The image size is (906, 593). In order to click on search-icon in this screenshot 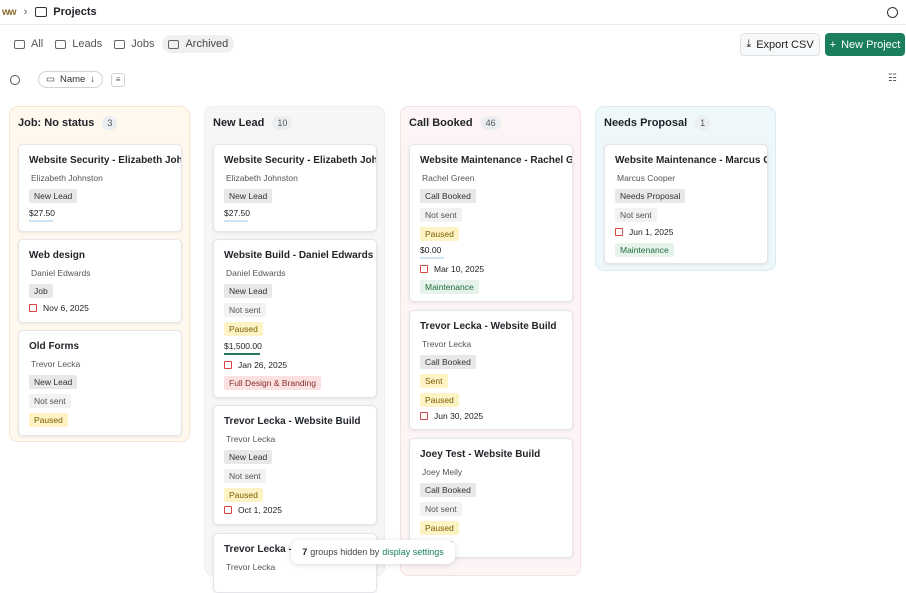, I will do `click(15, 79)`.